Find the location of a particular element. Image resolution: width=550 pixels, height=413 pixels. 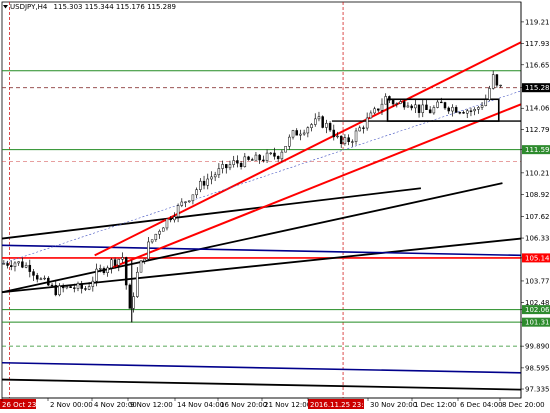

ohlc-label: 115.303 115.344 115.176 115.289 is located at coordinates (115, 7).